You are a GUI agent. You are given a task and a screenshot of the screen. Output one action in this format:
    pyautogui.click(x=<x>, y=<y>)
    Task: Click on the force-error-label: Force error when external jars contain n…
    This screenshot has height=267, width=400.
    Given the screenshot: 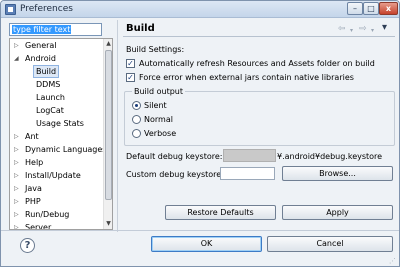 What is the action you would take?
    pyautogui.click(x=246, y=77)
    